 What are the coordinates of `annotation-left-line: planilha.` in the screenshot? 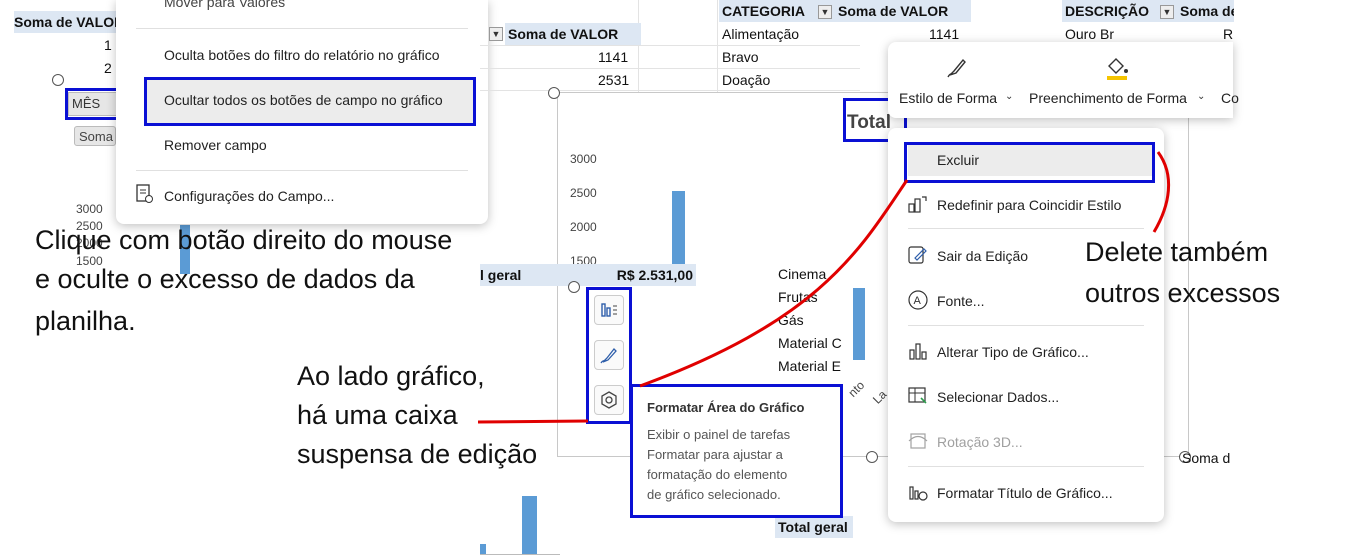 It's located at (85, 321).